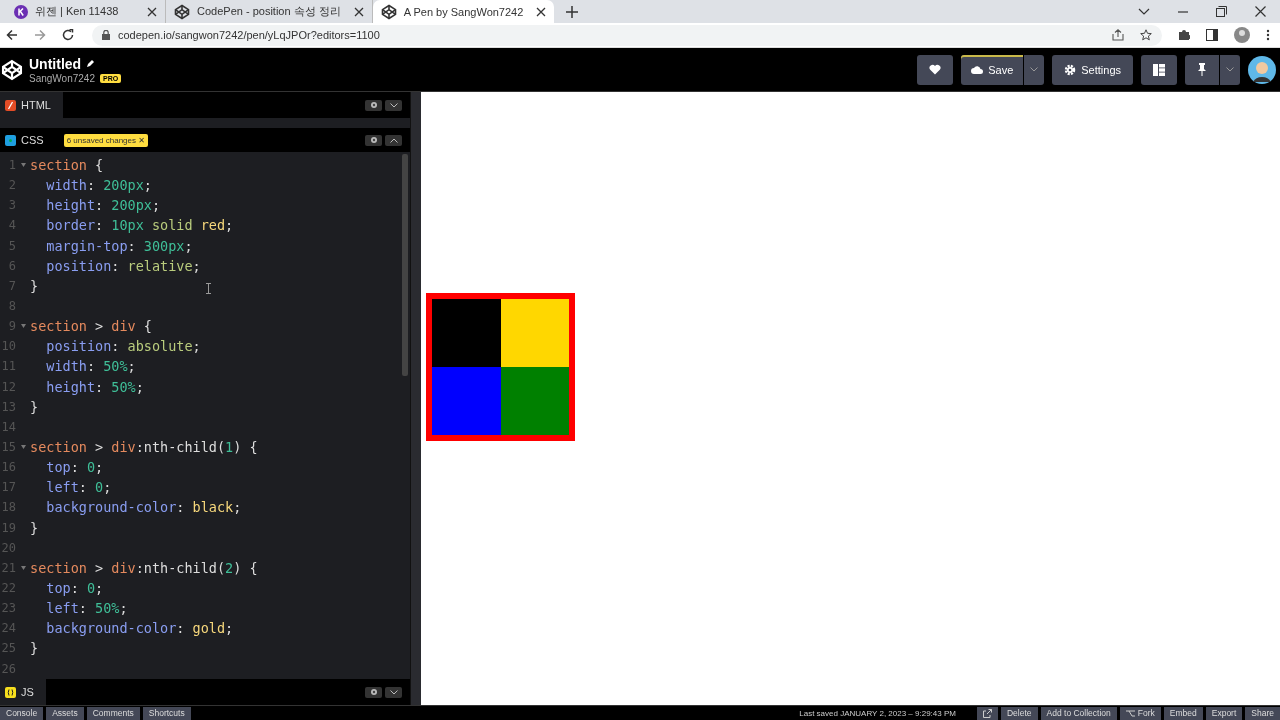 The height and width of the screenshot is (720, 1280). I want to click on line-number: 6, so click(11, 265).